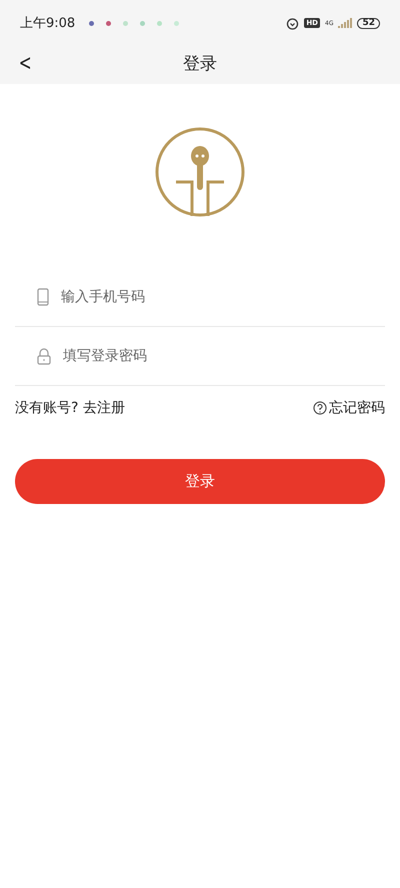 This screenshot has height=888, width=400. What do you see at coordinates (200, 481) in the screenshot?
I see `login-button: 登录` at bounding box center [200, 481].